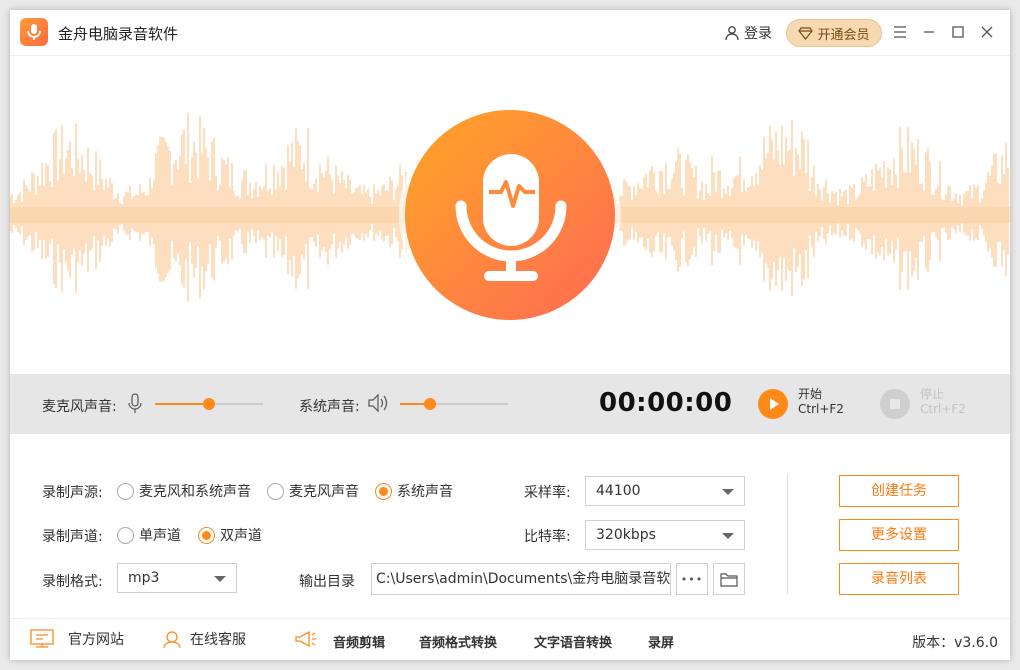  I want to click on samplerate-select: 44100, so click(665, 491).